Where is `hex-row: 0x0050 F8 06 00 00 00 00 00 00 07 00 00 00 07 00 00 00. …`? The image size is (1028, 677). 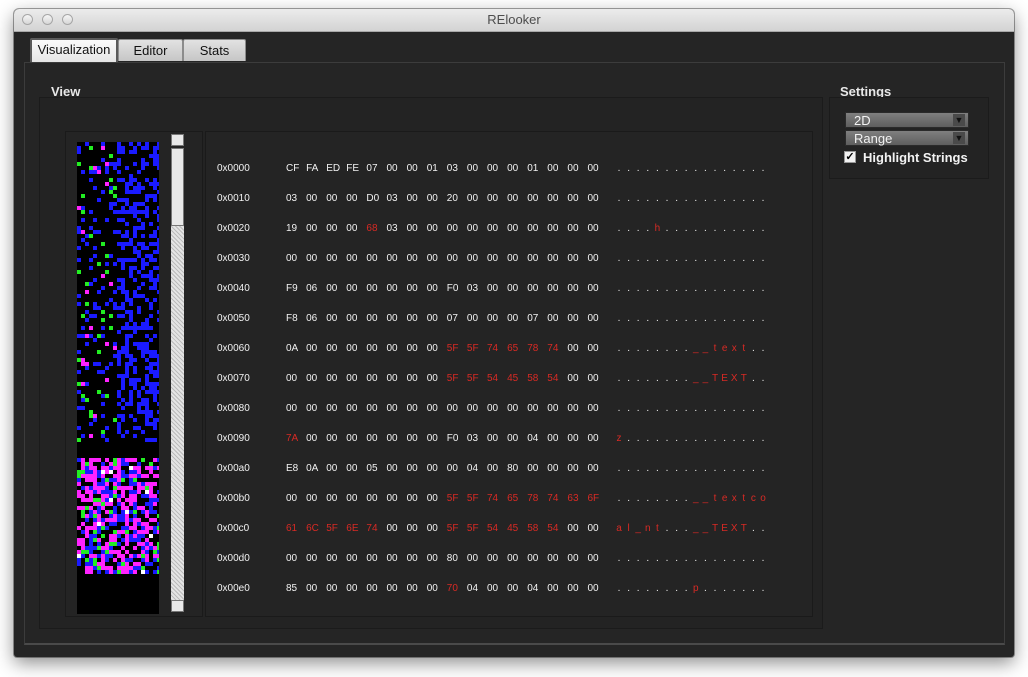 hex-row: 0x0050 F8 06 00 00 00 00 00 00 07 00 00 00 07 00 00 00. … is located at coordinates (509, 320).